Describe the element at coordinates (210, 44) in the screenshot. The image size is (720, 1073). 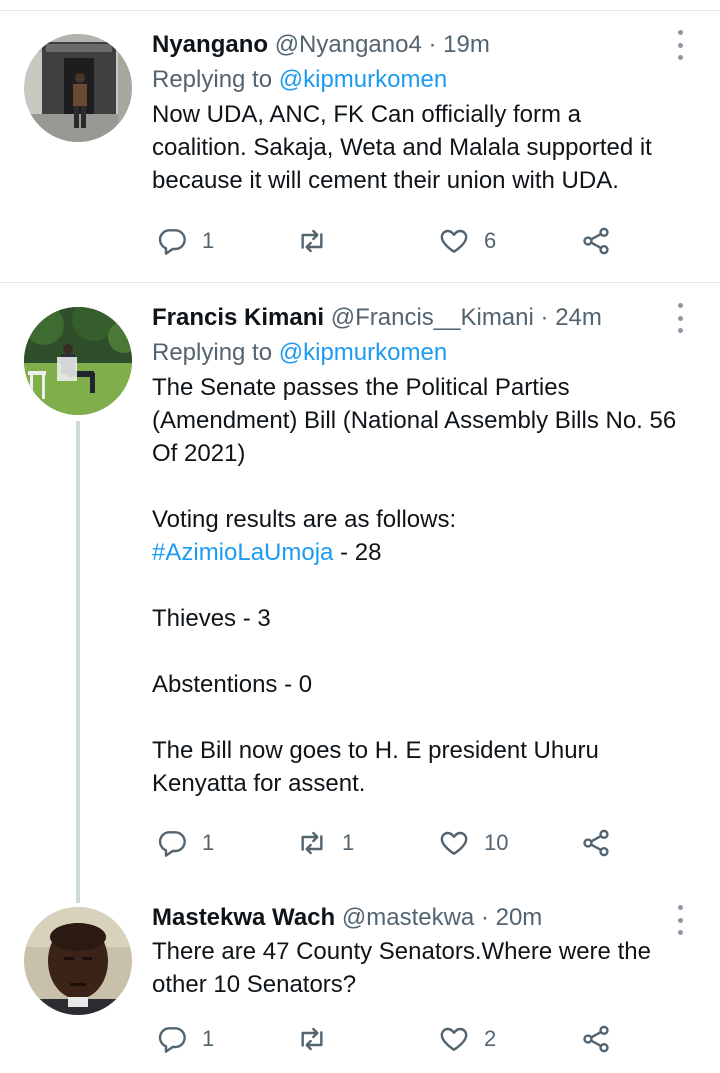
I see `display-name: Nyangano` at that location.